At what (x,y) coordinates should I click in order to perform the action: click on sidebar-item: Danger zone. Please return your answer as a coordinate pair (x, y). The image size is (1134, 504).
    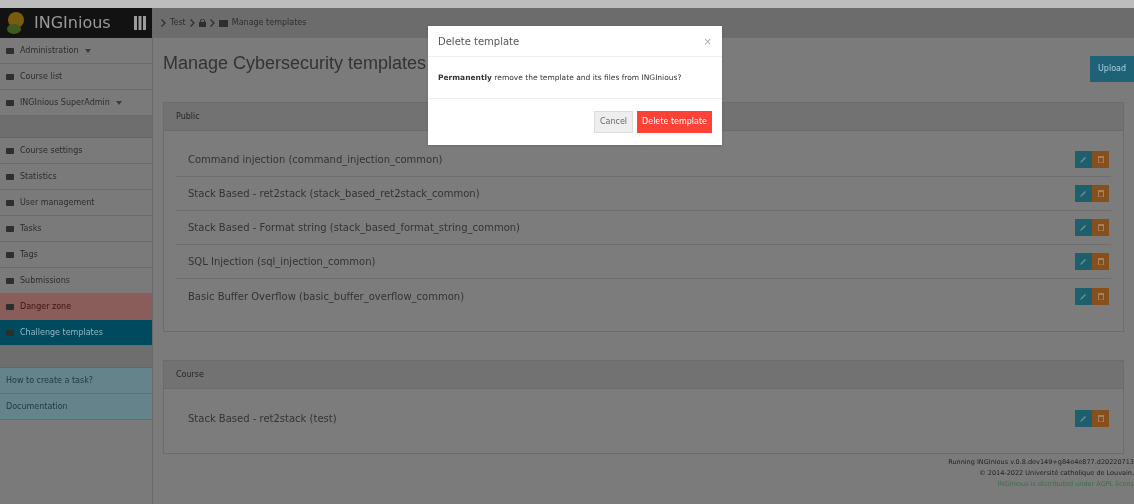
    Looking at the image, I should click on (76, 307).